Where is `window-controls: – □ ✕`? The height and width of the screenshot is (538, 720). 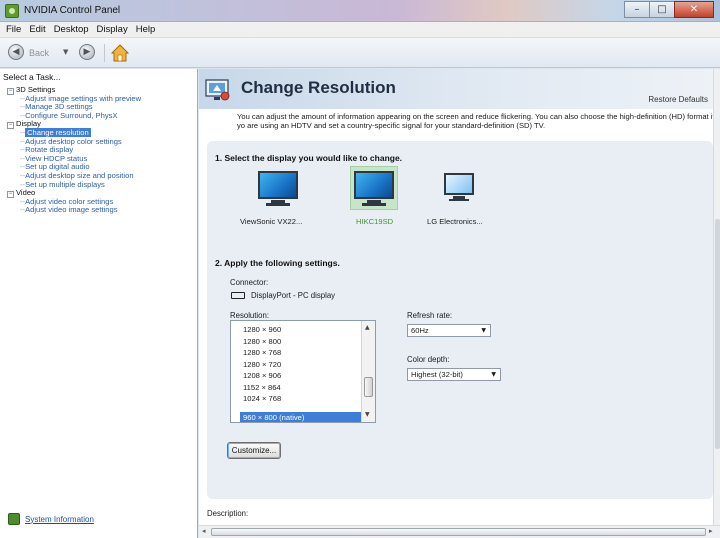
window-controls: – □ ✕ is located at coordinates (669, 9).